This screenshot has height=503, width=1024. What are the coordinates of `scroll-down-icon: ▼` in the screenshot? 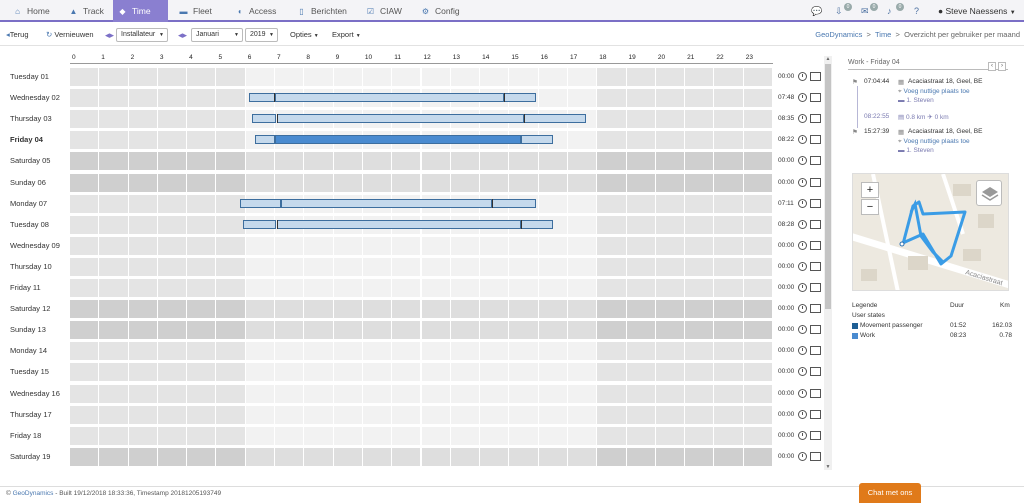 It's located at (828, 467).